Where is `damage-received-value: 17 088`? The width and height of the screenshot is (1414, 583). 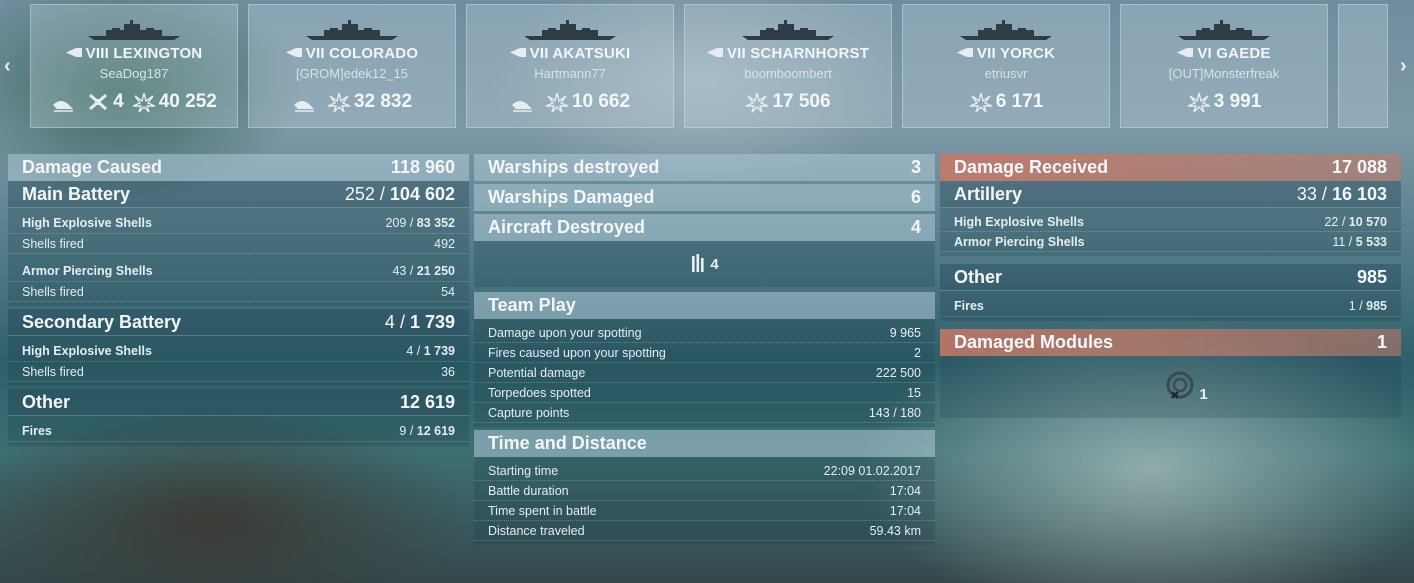
damage-received-value: 17 088 is located at coordinates (1359, 167).